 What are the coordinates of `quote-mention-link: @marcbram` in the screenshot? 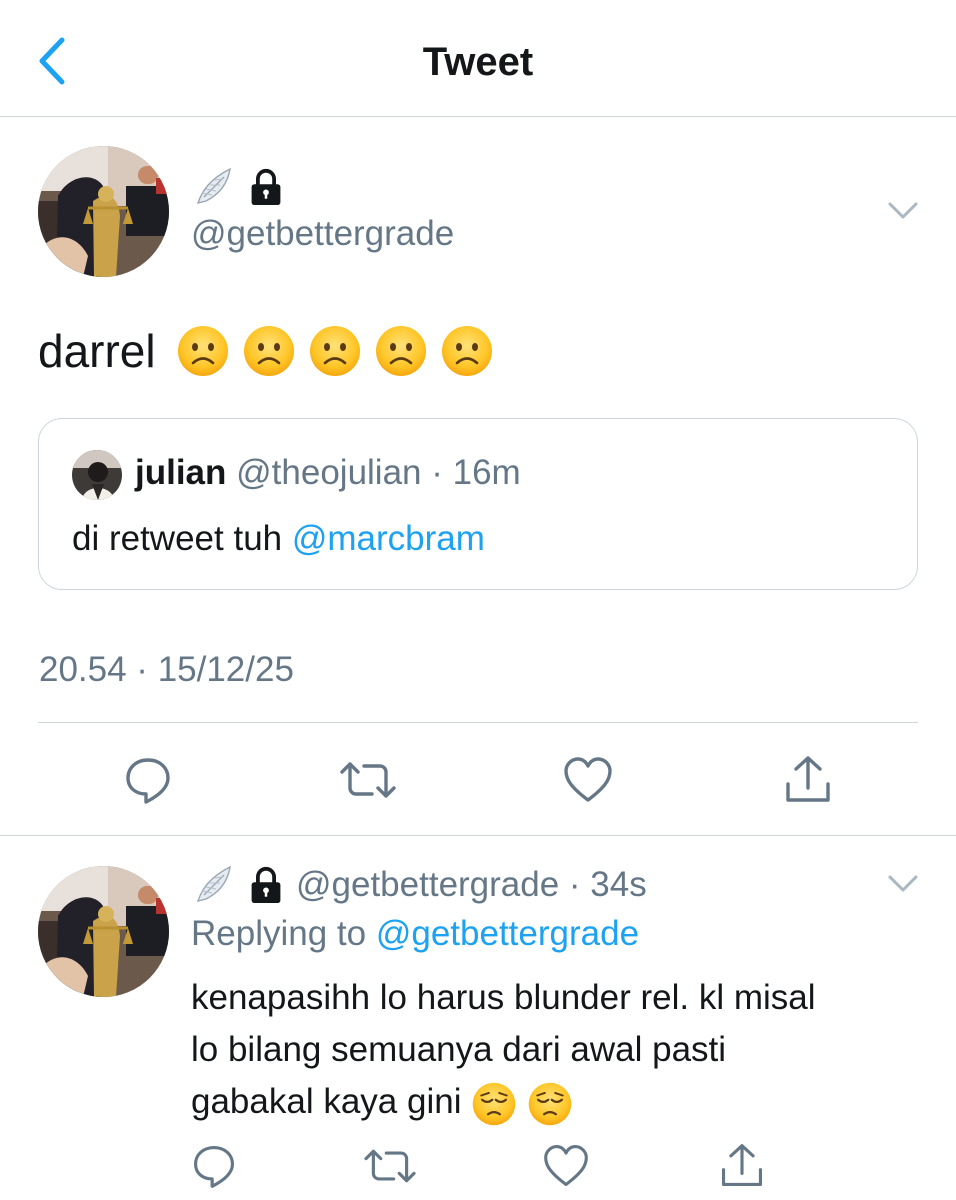 It's located at (388, 538).